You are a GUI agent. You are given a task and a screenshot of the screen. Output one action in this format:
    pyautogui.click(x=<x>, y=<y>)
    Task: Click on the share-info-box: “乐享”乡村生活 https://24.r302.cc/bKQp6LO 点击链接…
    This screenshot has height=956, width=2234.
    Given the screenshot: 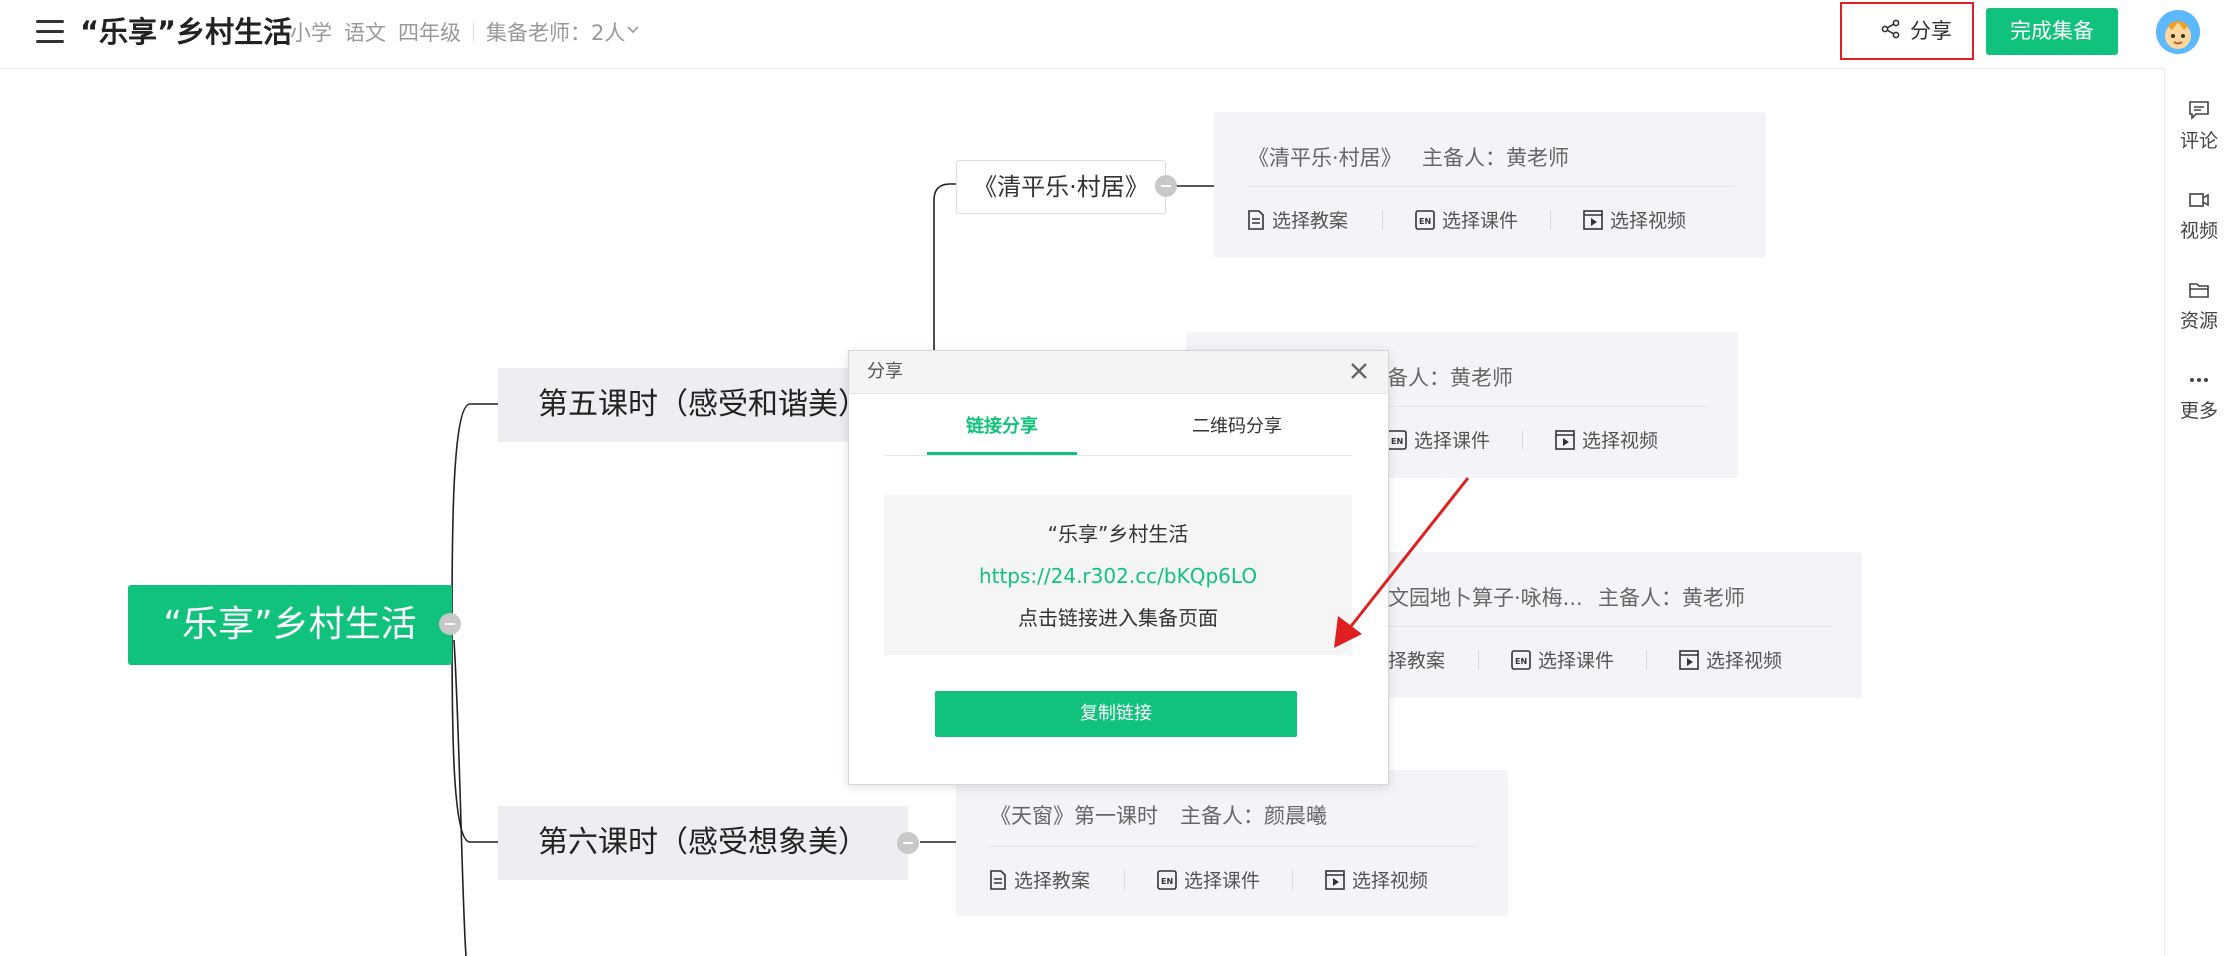 What is the action you would take?
    pyautogui.click(x=1118, y=575)
    